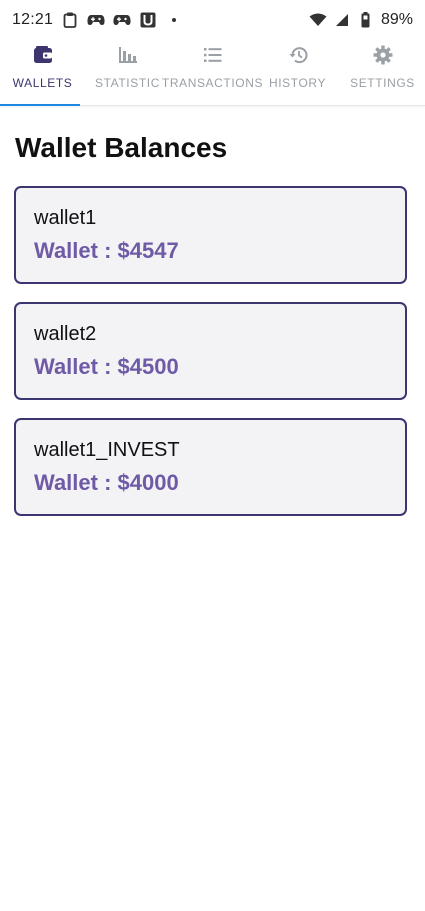 The image size is (425, 911). Describe the element at coordinates (366, 20) in the screenshot. I see `battery-icon` at that location.